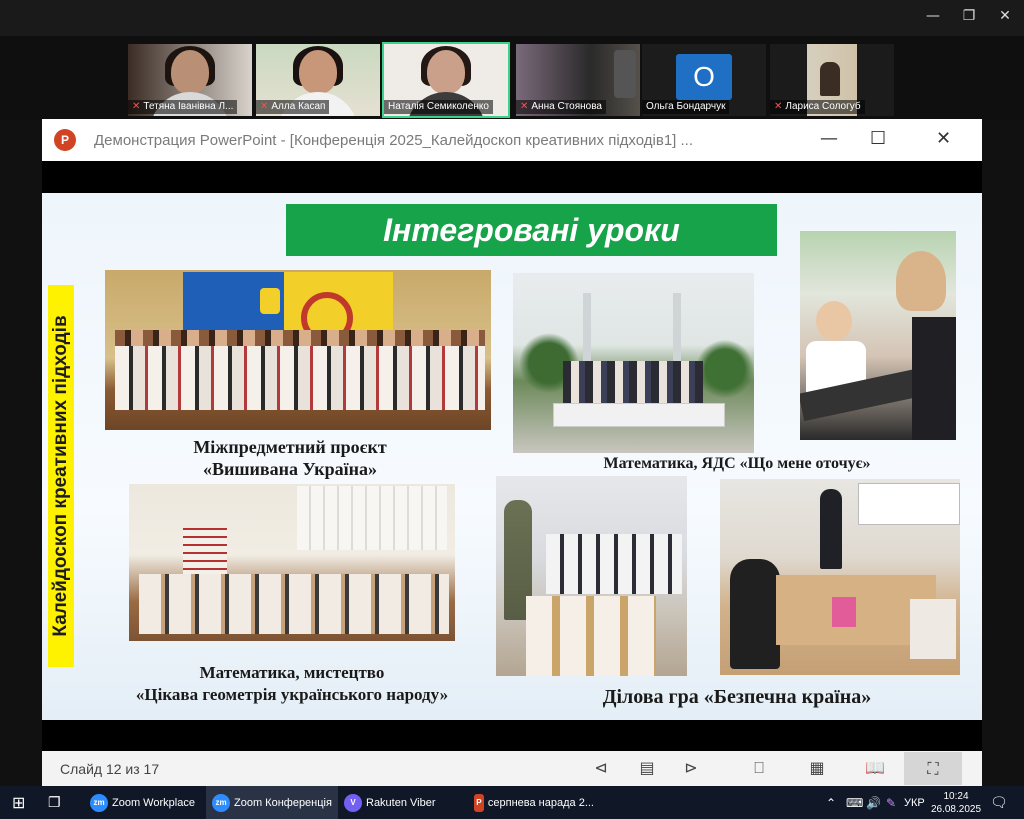 The image size is (1024, 819). I want to click on tray-overflow-button: ⌃, so click(831, 802).